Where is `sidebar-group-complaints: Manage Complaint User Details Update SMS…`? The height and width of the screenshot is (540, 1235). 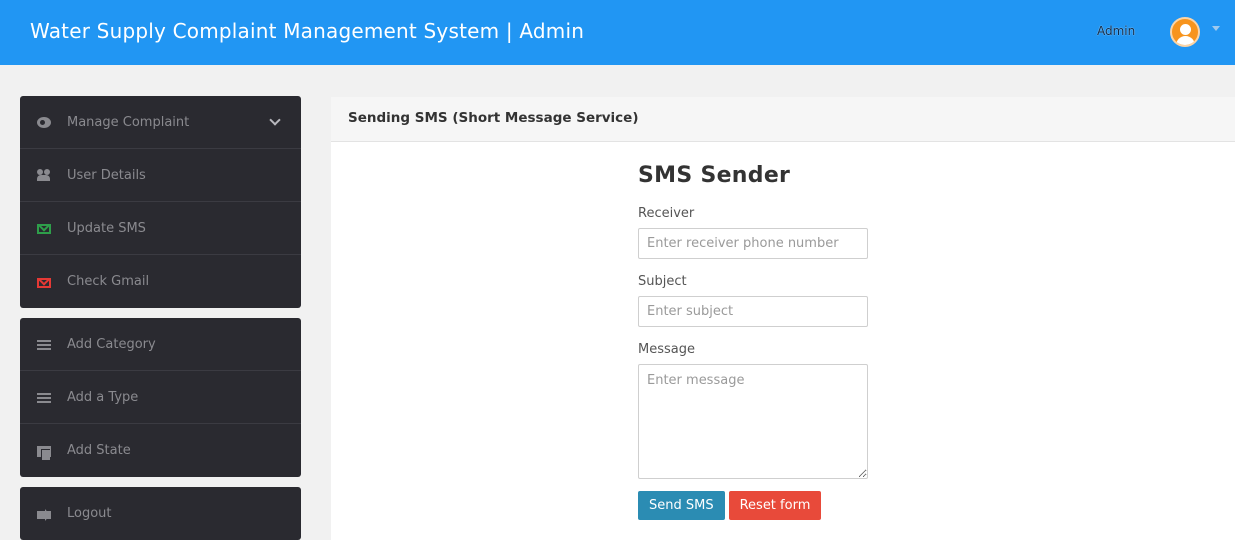 sidebar-group-complaints: Manage Complaint User Details Update SMS… is located at coordinates (160, 202).